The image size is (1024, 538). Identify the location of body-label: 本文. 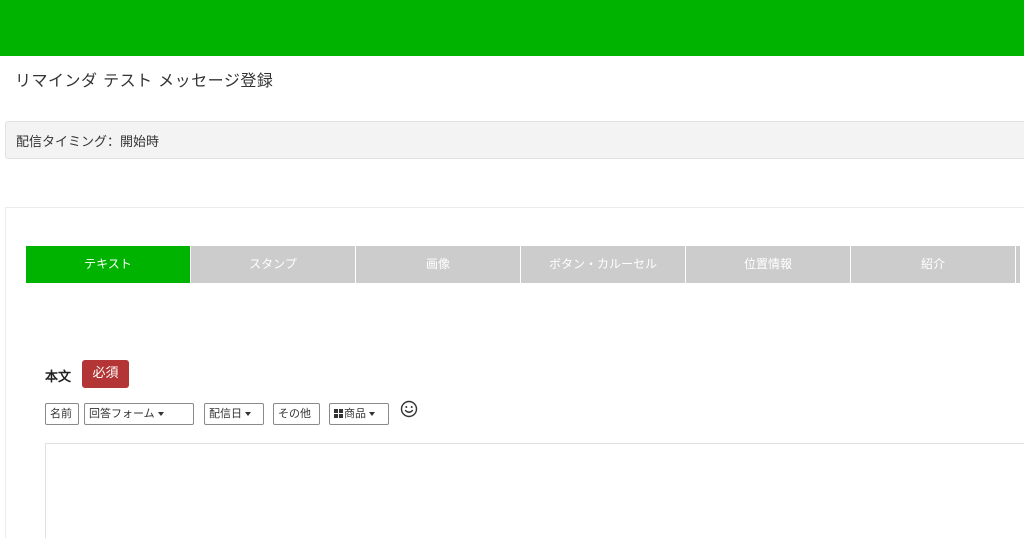
(58, 377).